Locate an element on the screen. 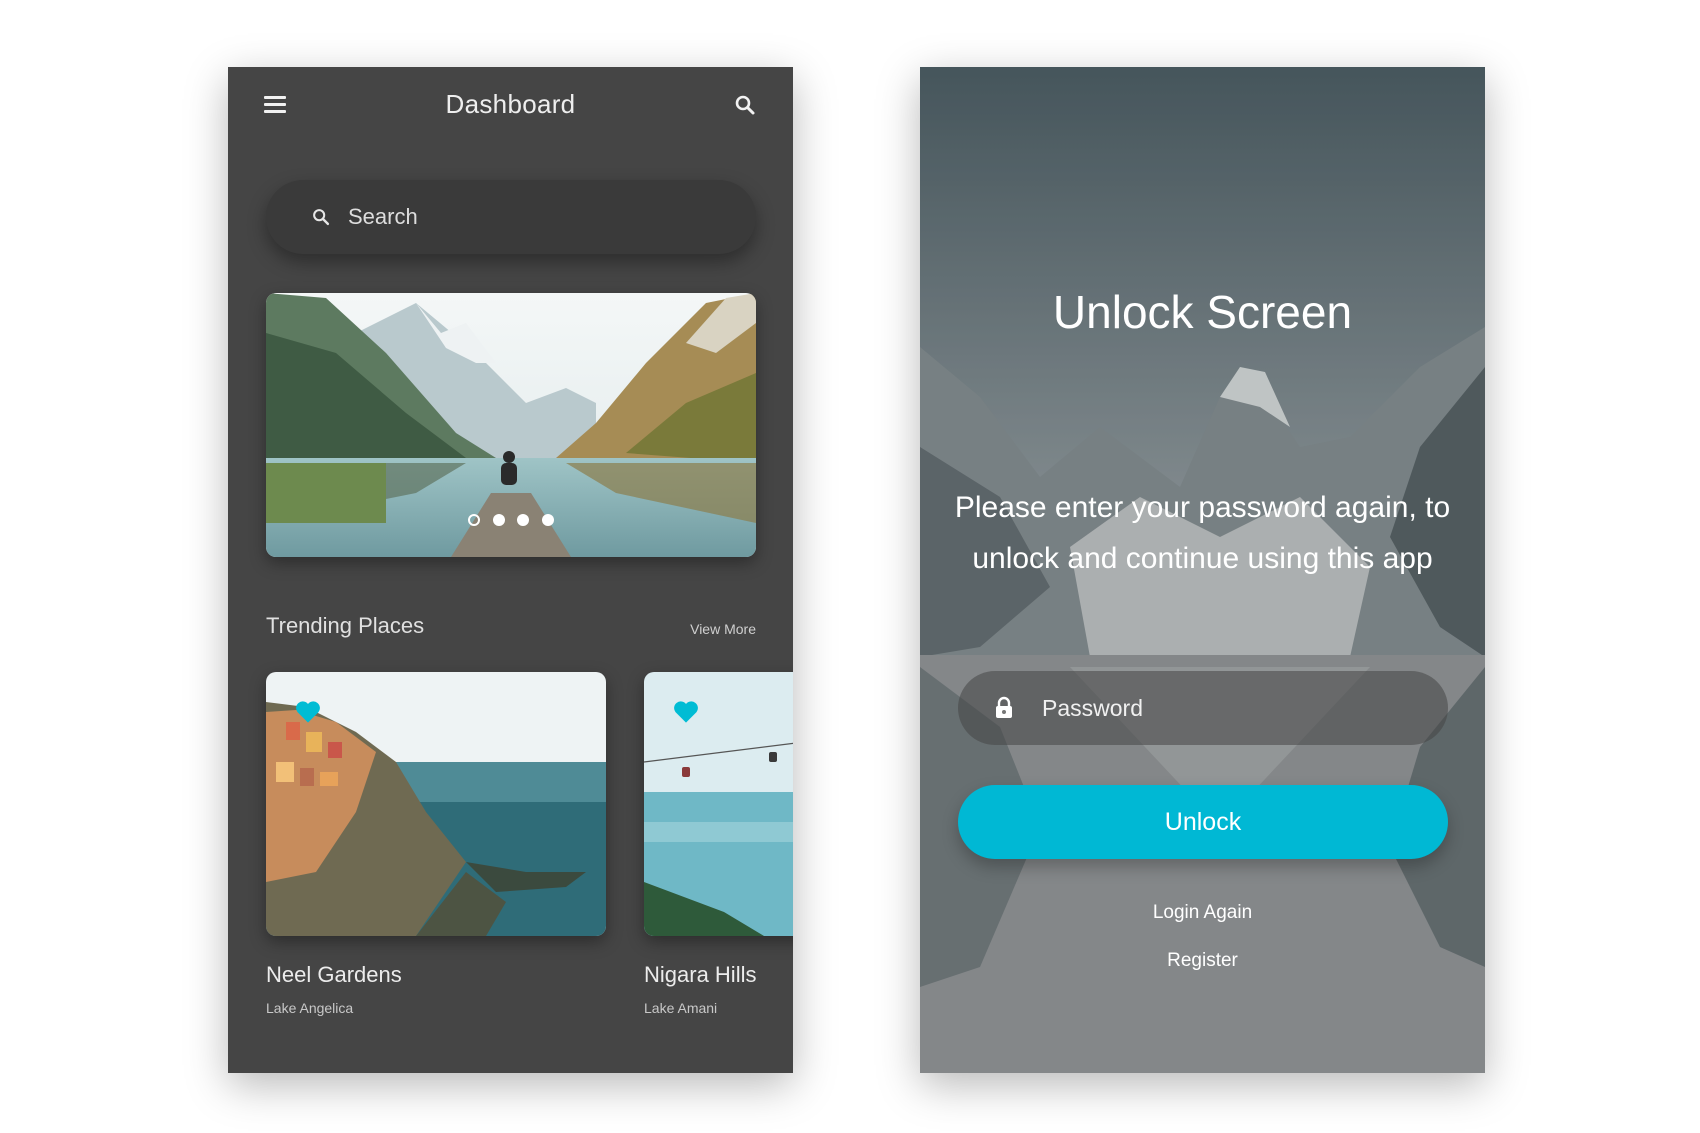 This screenshot has height=1133, width=1700. place-card-title: Neel Gardens is located at coordinates (334, 974).